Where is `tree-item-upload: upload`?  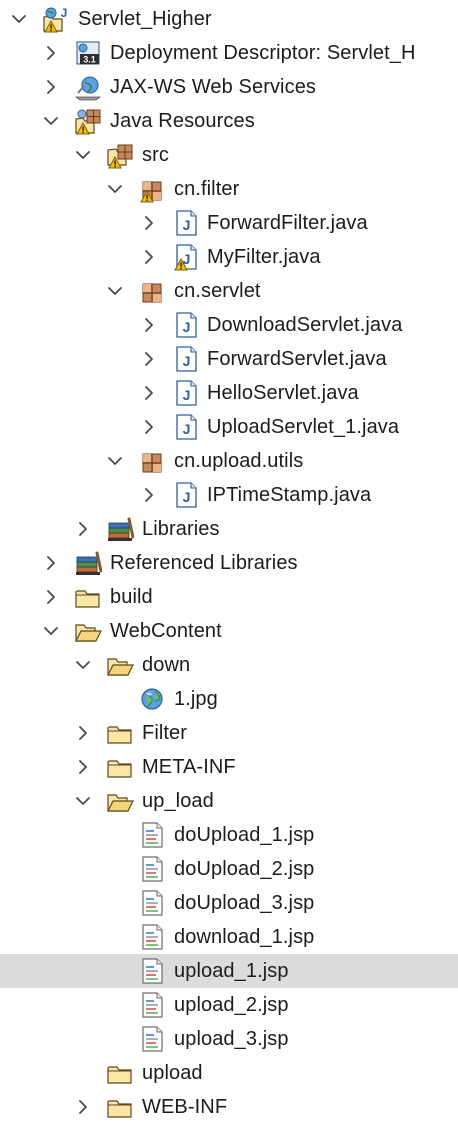
tree-item-upload: upload is located at coordinates (229, 1073).